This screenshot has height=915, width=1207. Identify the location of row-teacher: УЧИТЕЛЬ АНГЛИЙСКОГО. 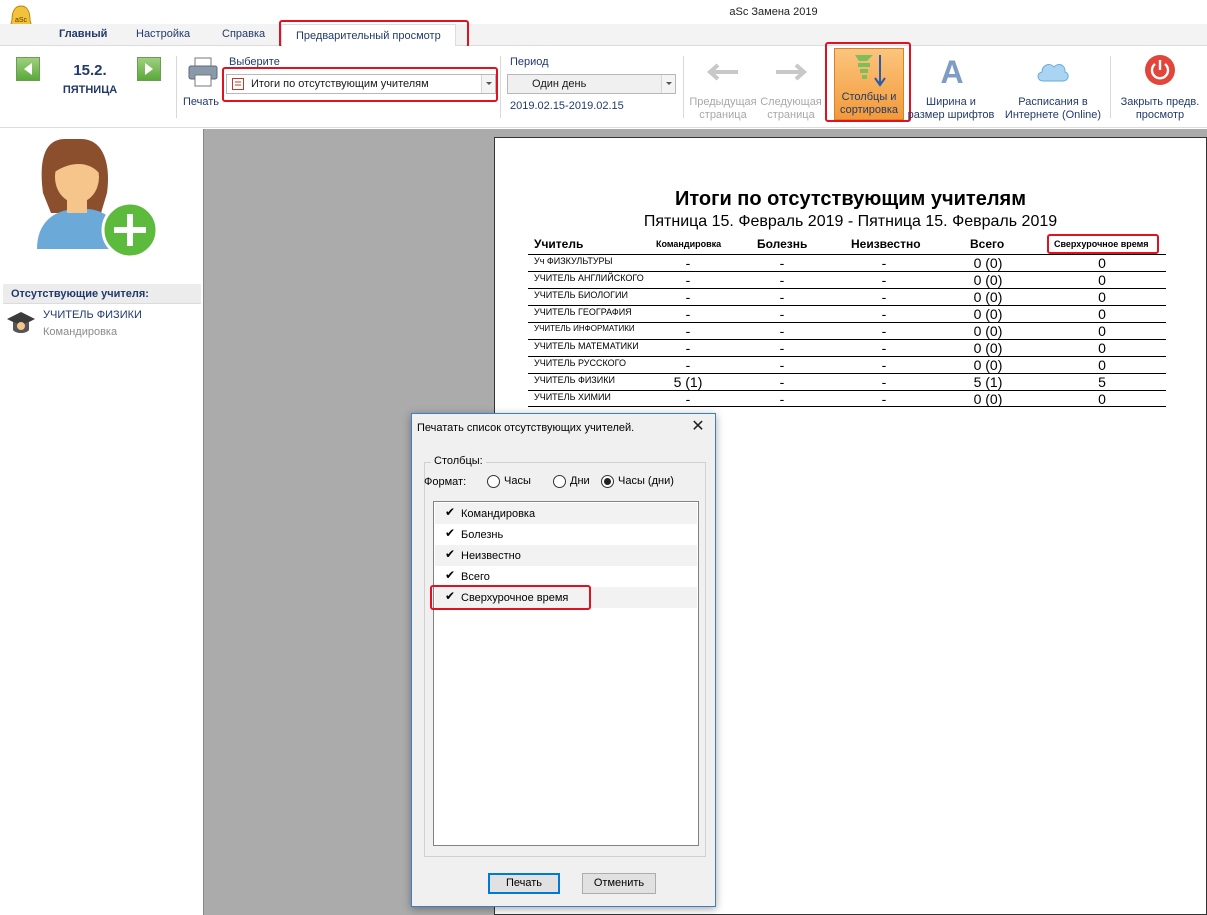
(589, 278).